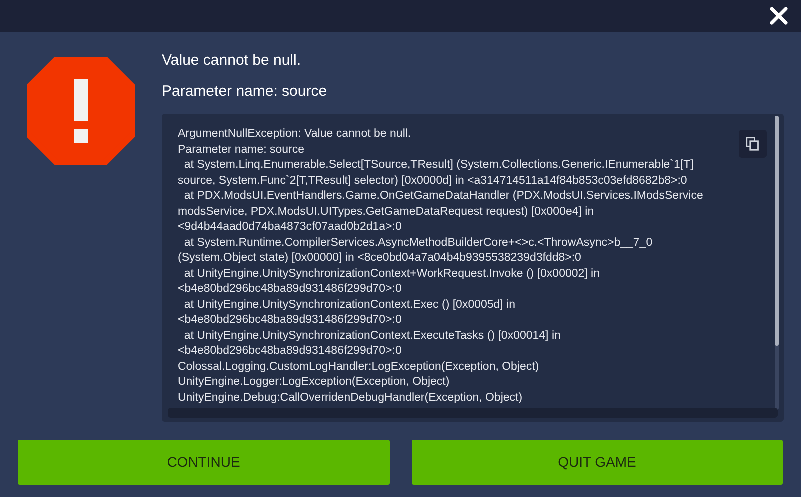 The image size is (801, 497). What do you see at coordinates (779, 16) in the screenshot?
I see `close-icon` at bounding box center [779, 16].